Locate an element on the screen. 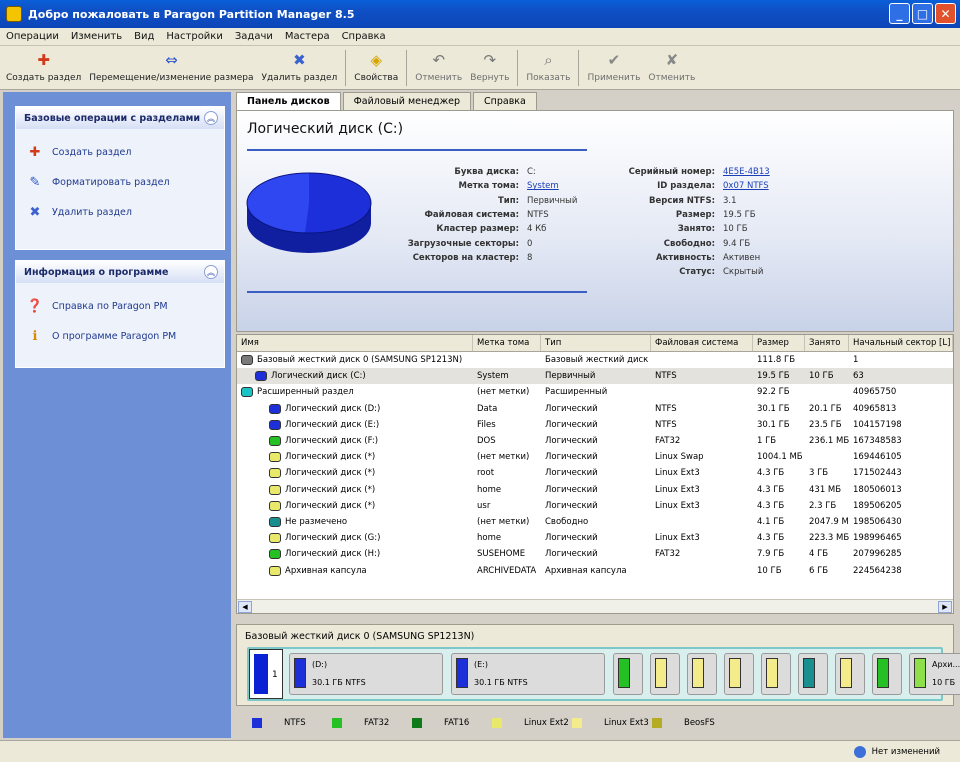 This screenshot has width=960, height=762. toolbar-button-search: ⌕ Показать is located at coordinates (548, 64).